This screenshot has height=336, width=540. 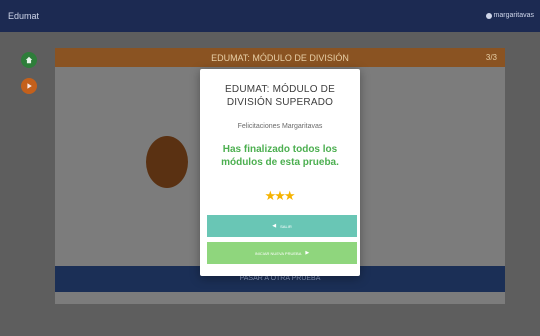 What do you see at coordinates (167, 162) in the screenshot?
I see `exercise-illustration` at bounding box center [167, 162].